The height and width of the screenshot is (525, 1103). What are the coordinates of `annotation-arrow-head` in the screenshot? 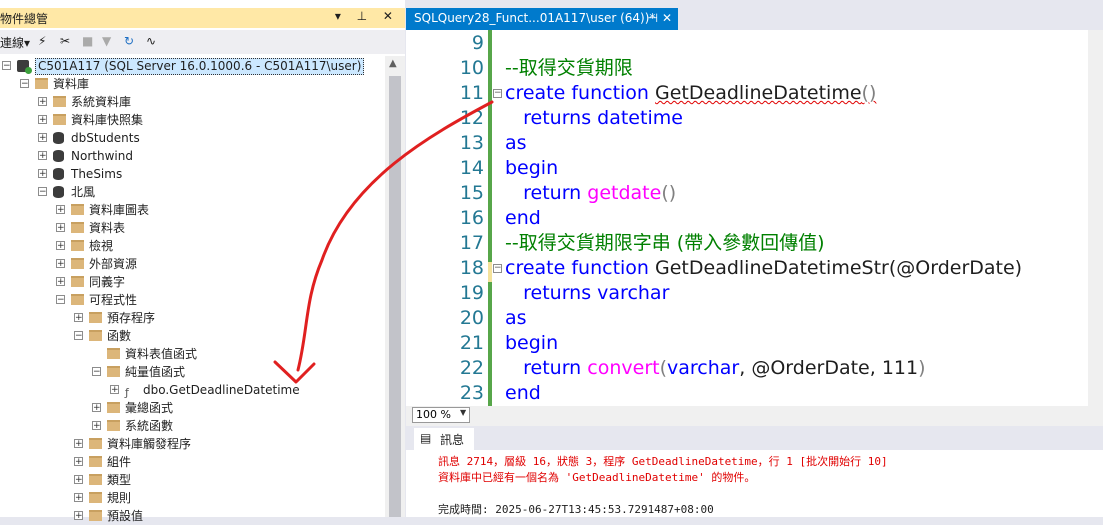 It's located at (294, 372).